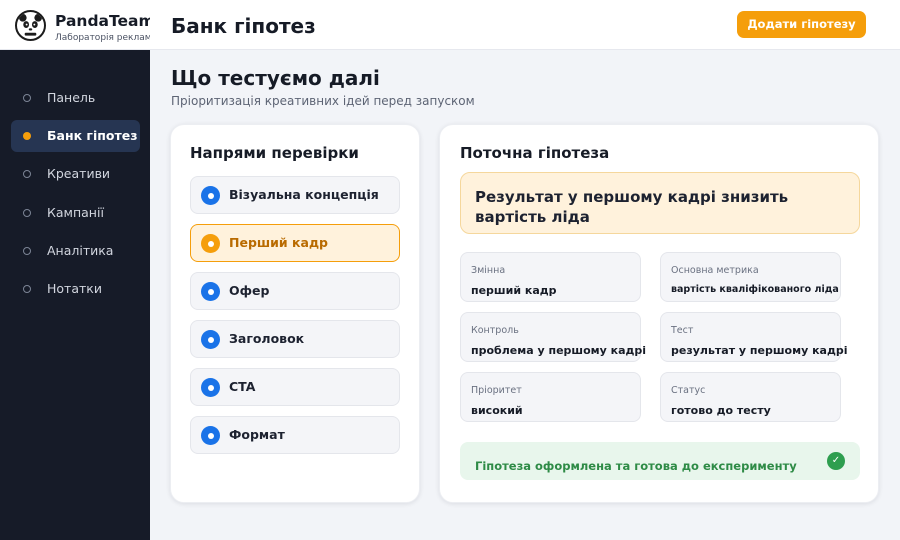 This screenshot has width=900, height=540. Describe the element at coordinates (553, 337) in the screenshot. I see `field-control: Контроль проблема у першому кадрі` at that location.